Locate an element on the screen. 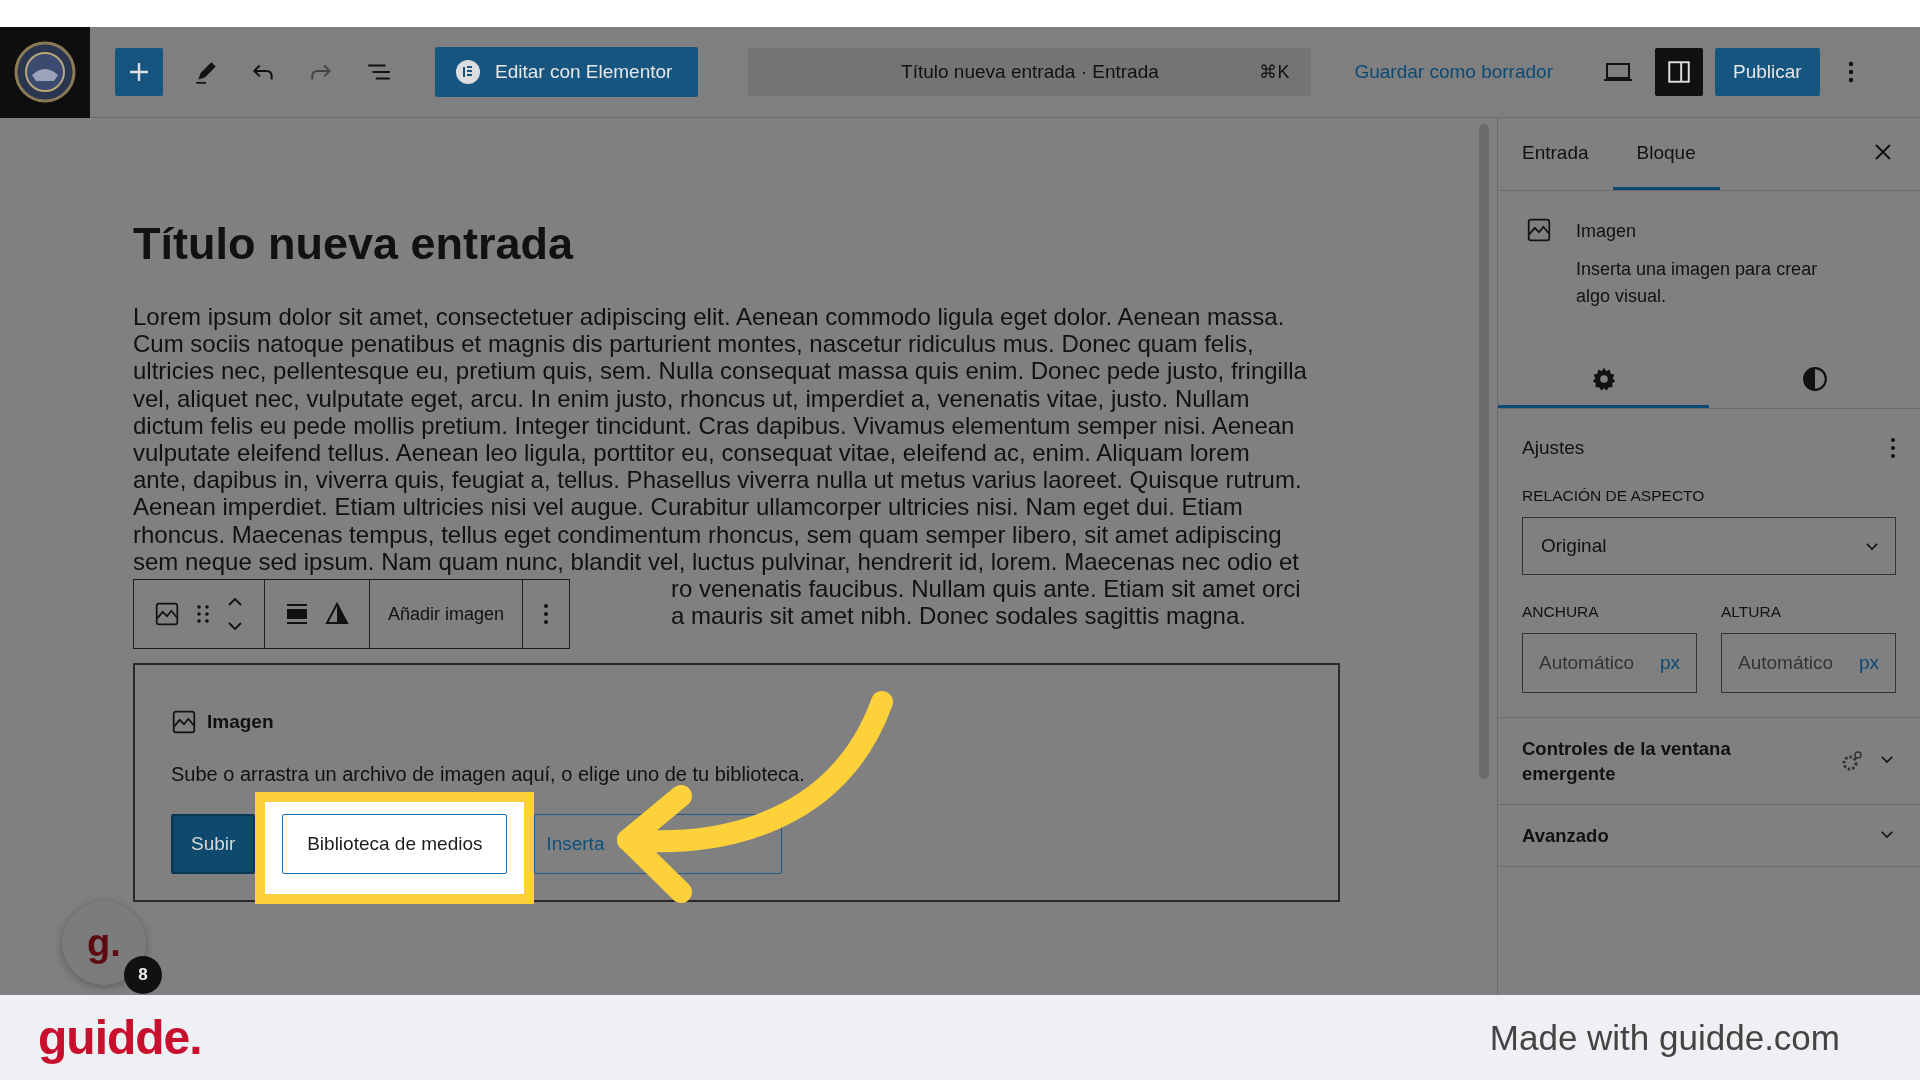 The height and width of the screenshot is (1080, 1920). collapsible-panel: Controles de la ventana emergente is located at coordinates (1709, 761).